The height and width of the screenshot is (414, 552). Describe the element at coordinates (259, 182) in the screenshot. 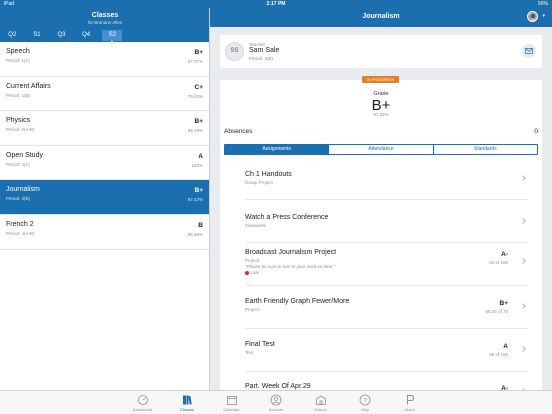

I see `assignment-type: Group Project` at that location.